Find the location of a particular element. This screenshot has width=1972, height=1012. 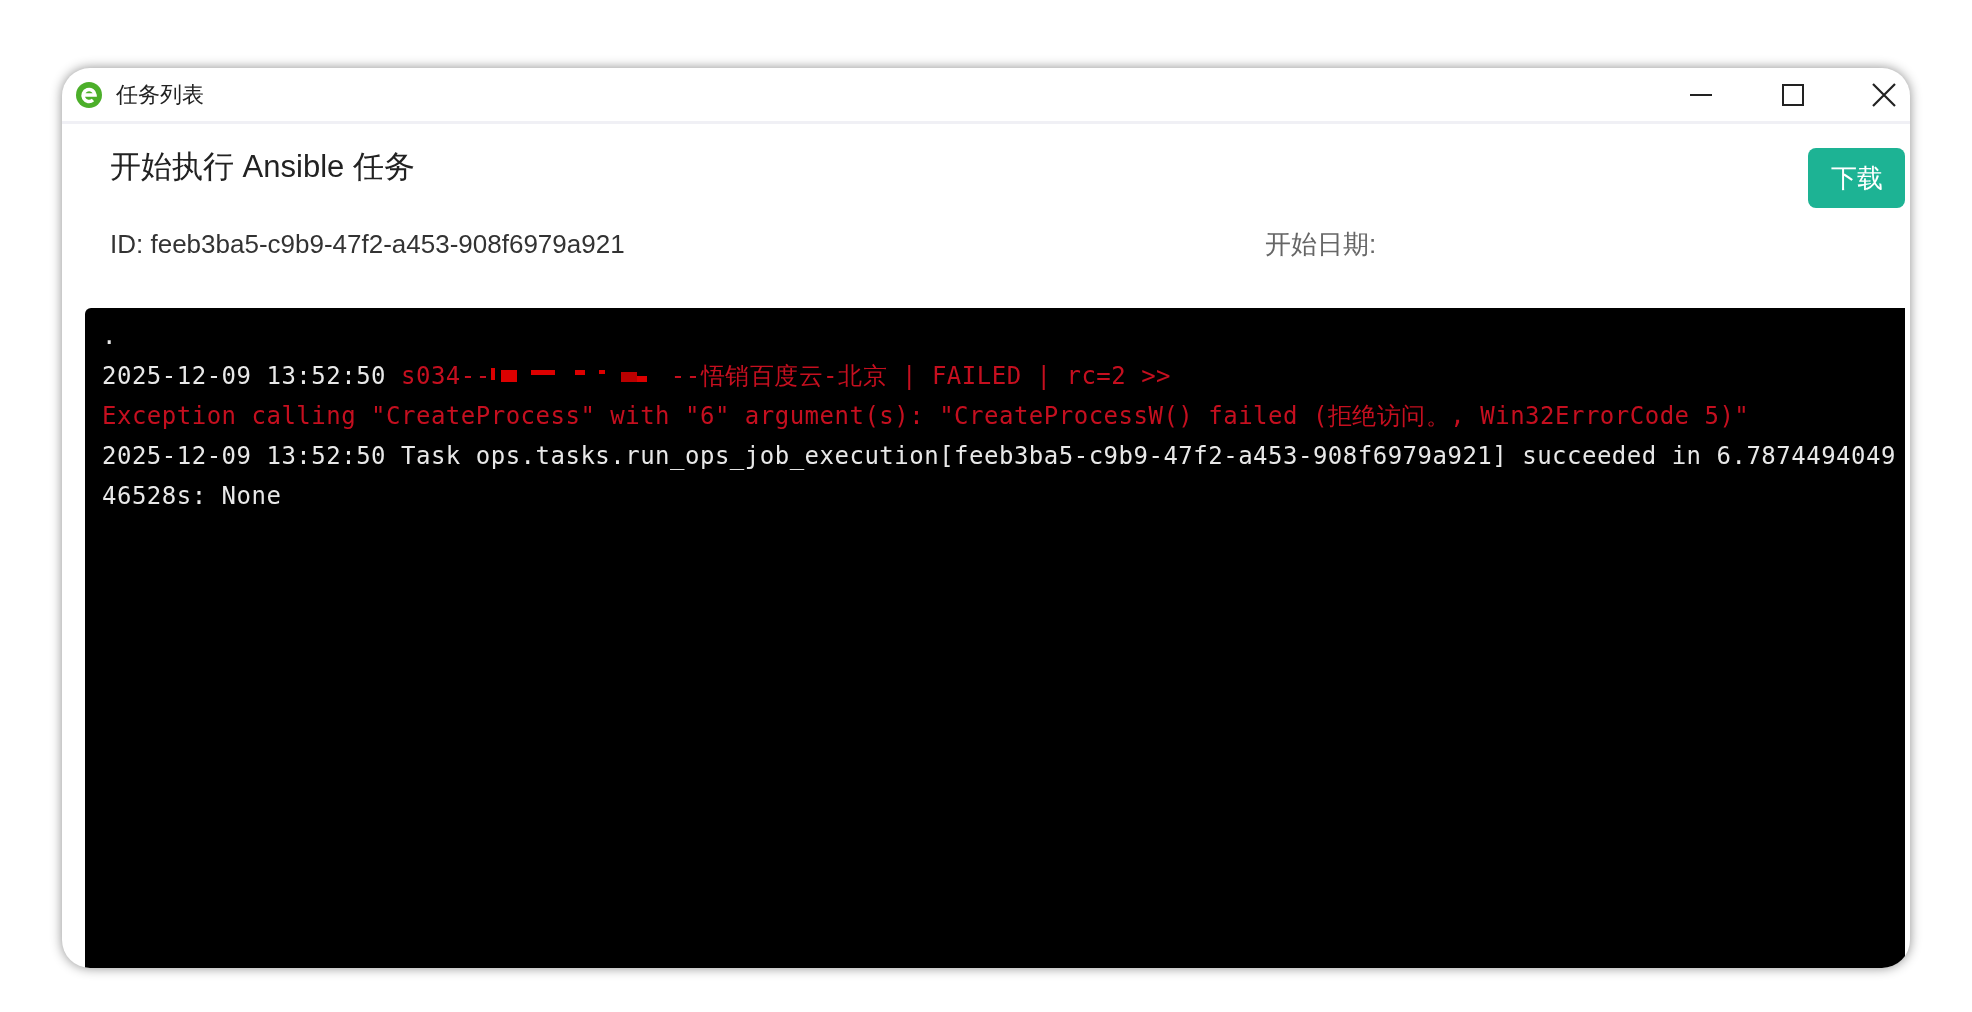

window-title: 任务列表 is located at coordinates (160, 95).